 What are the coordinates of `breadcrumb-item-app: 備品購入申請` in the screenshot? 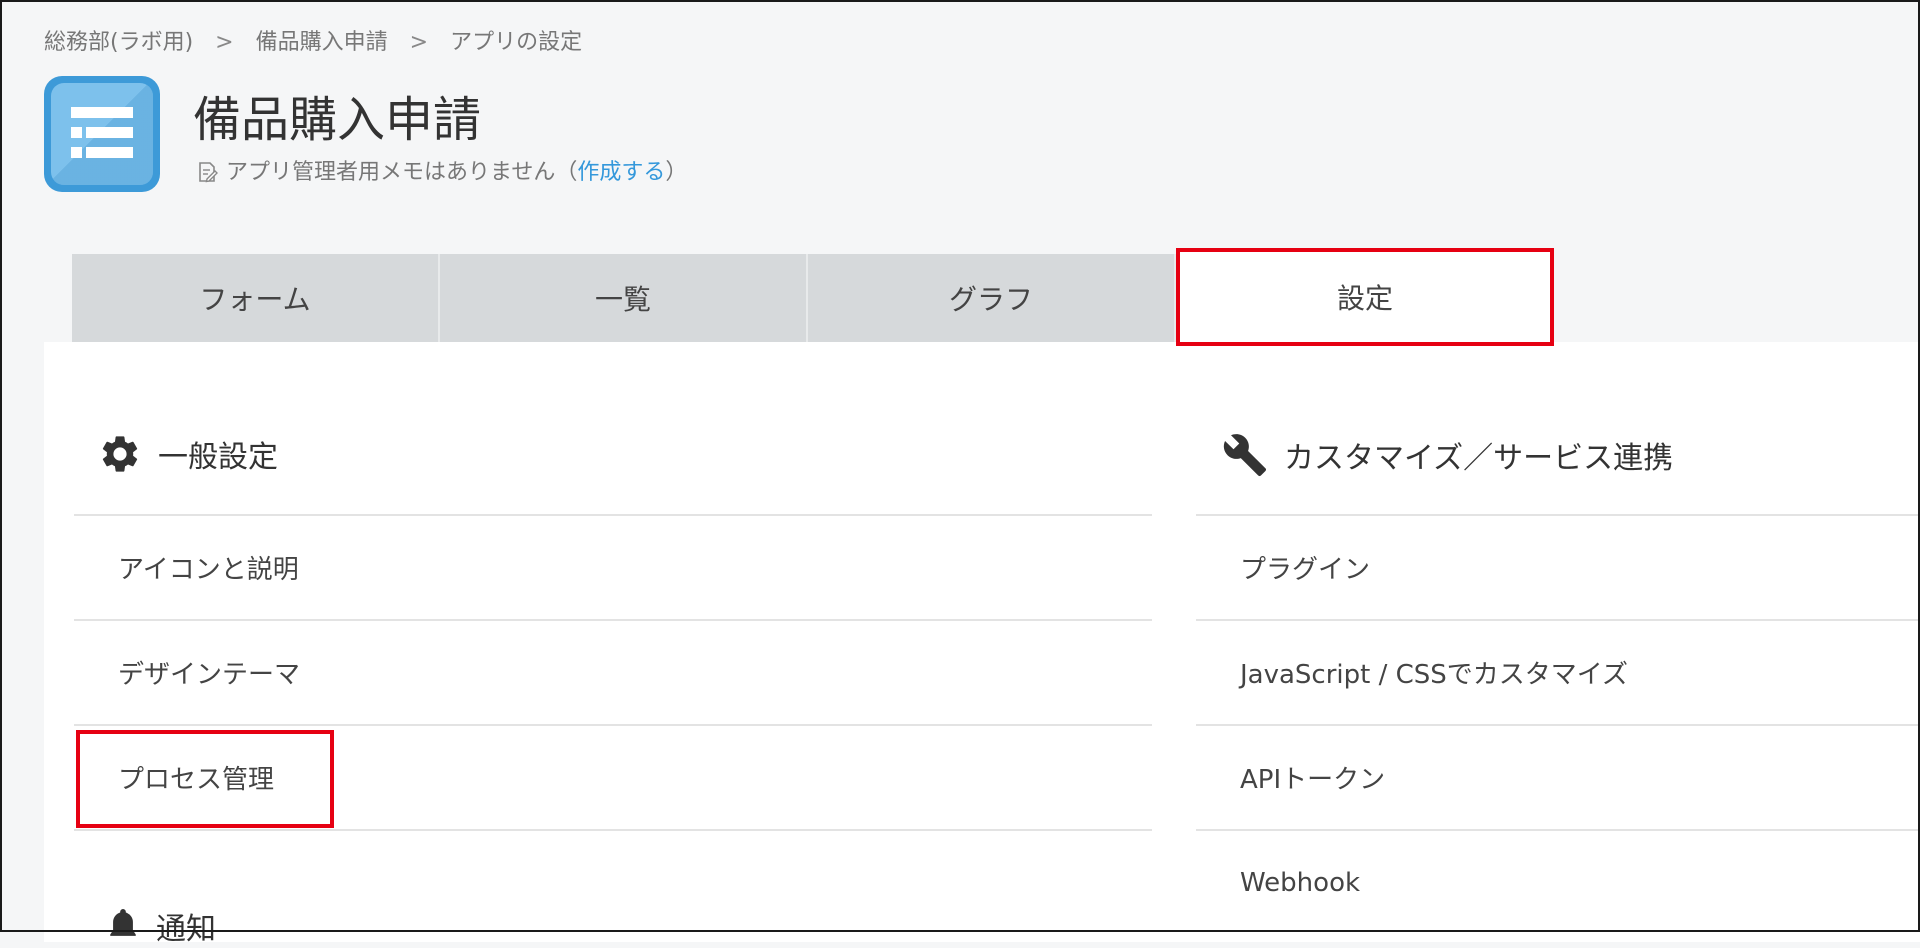 It's located at (322, 42).